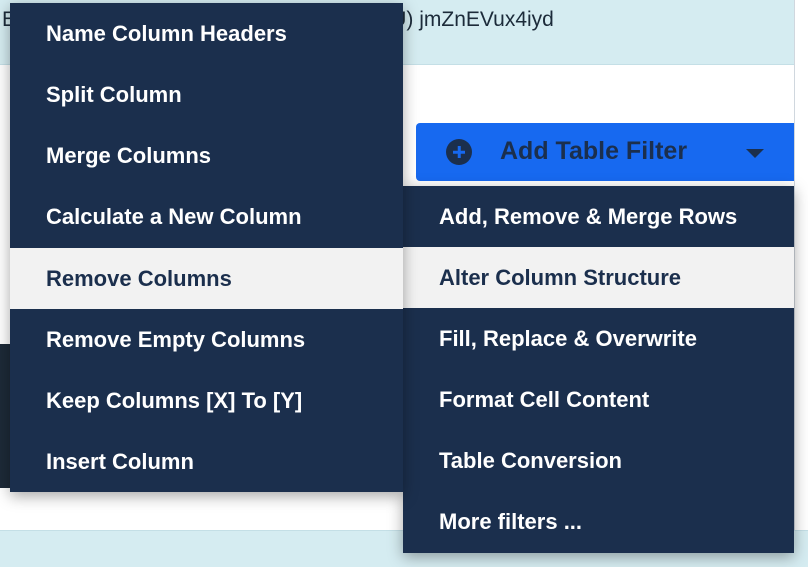 This screenshot has height=567, width=808. What do you see at coordinates (598, 277) in the screenshot?
I see `menu-item-alter-column-structure: Alter Column Structure` at bounding box center [598, 277].